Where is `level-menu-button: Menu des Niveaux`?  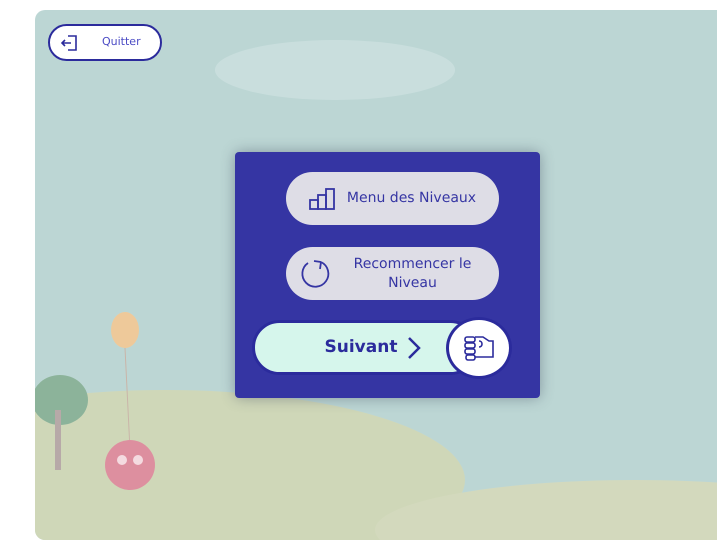
level-menu-button: Menu des Niveaux is located at coordinates (392, 198).